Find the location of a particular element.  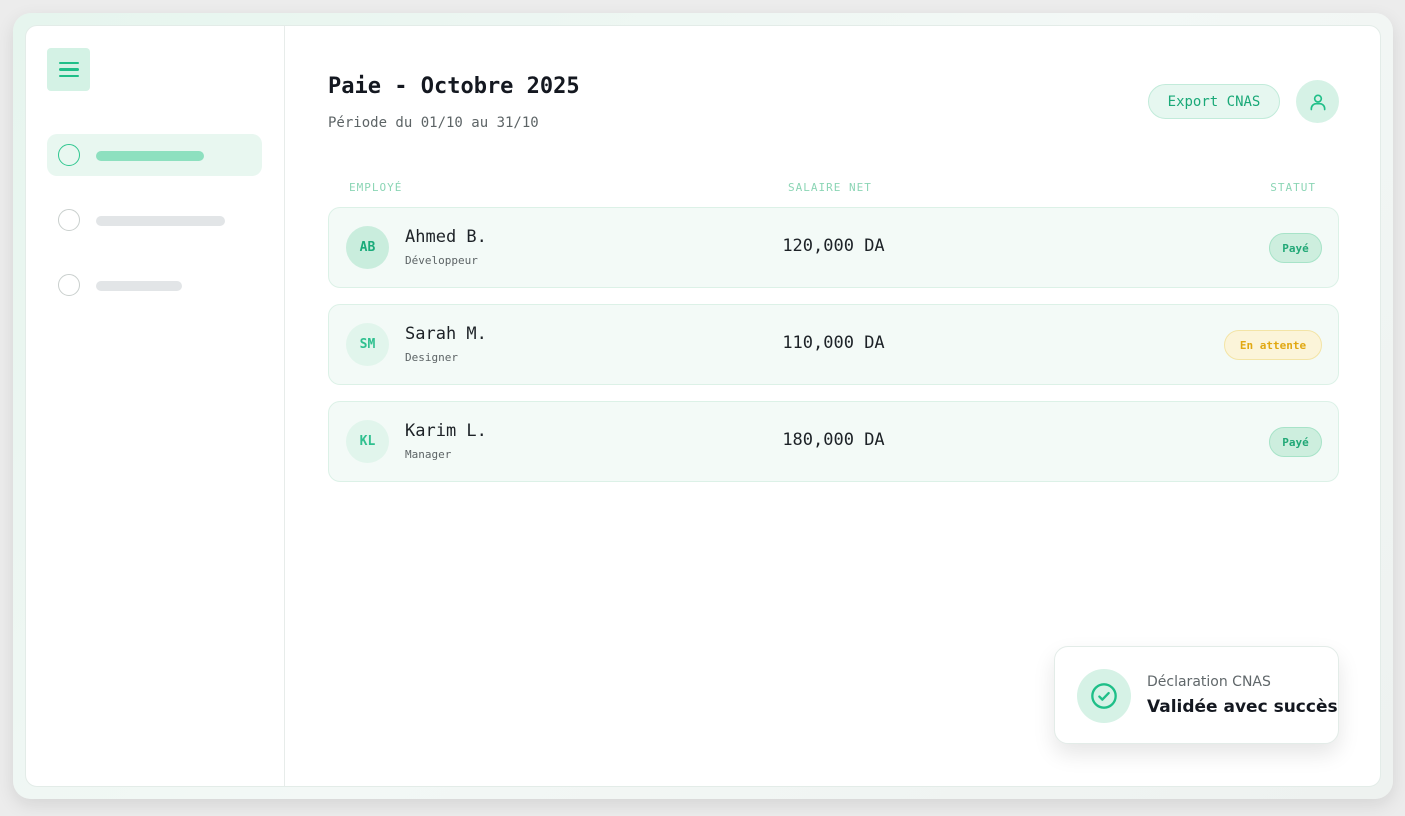

export-cnas-button: Export CNAS is located at coordinates (1214, 101).